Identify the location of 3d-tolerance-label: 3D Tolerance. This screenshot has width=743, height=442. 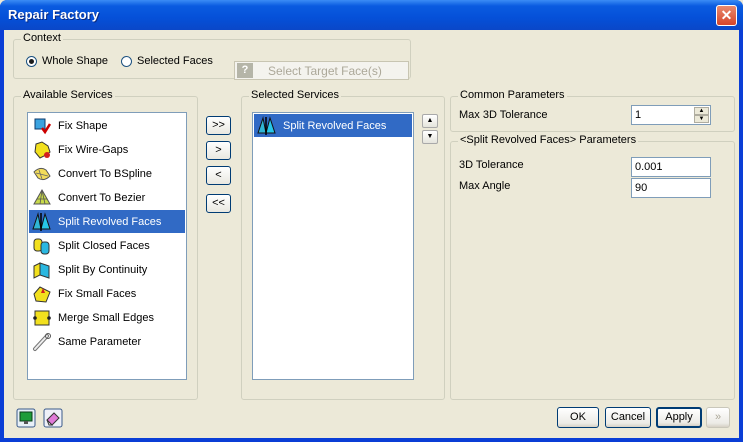
(491, 165).